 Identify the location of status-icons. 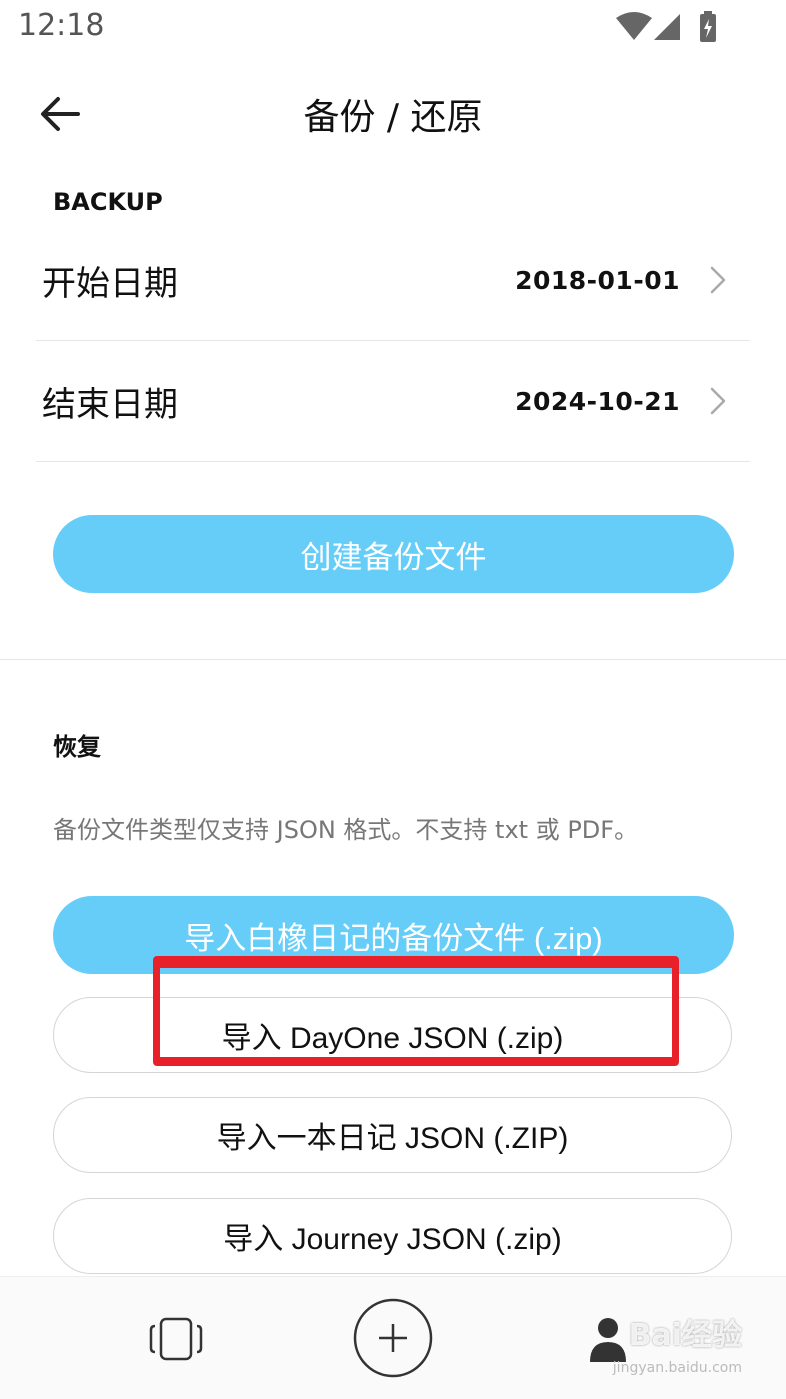
(666, 26).